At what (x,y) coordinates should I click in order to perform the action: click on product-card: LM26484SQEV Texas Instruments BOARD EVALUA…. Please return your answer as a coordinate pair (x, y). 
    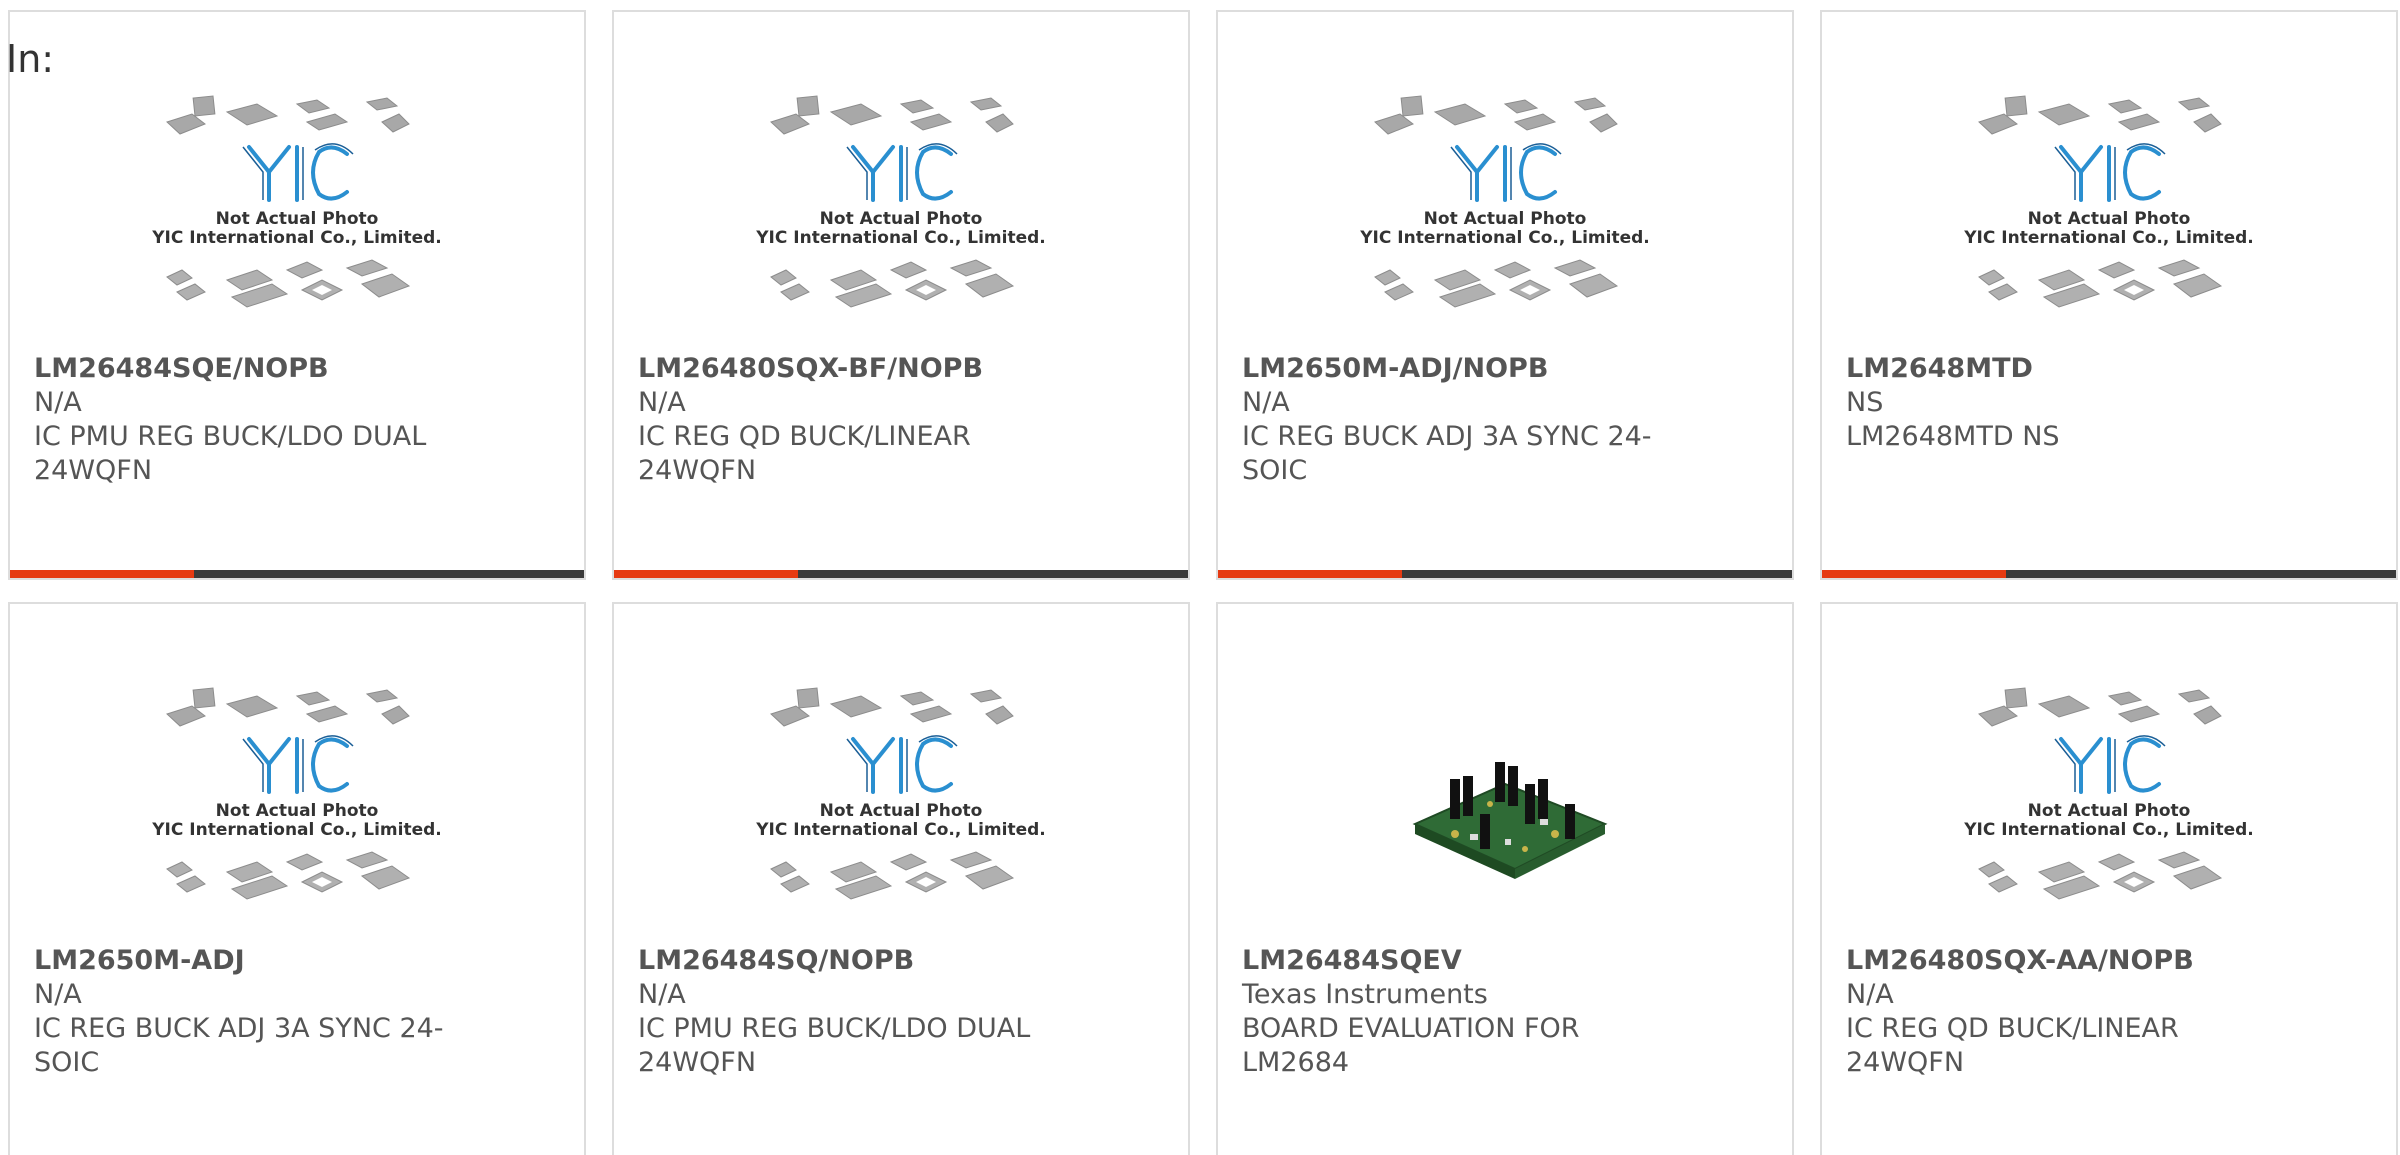
    Looking at the image, I should click on (1505, 878).